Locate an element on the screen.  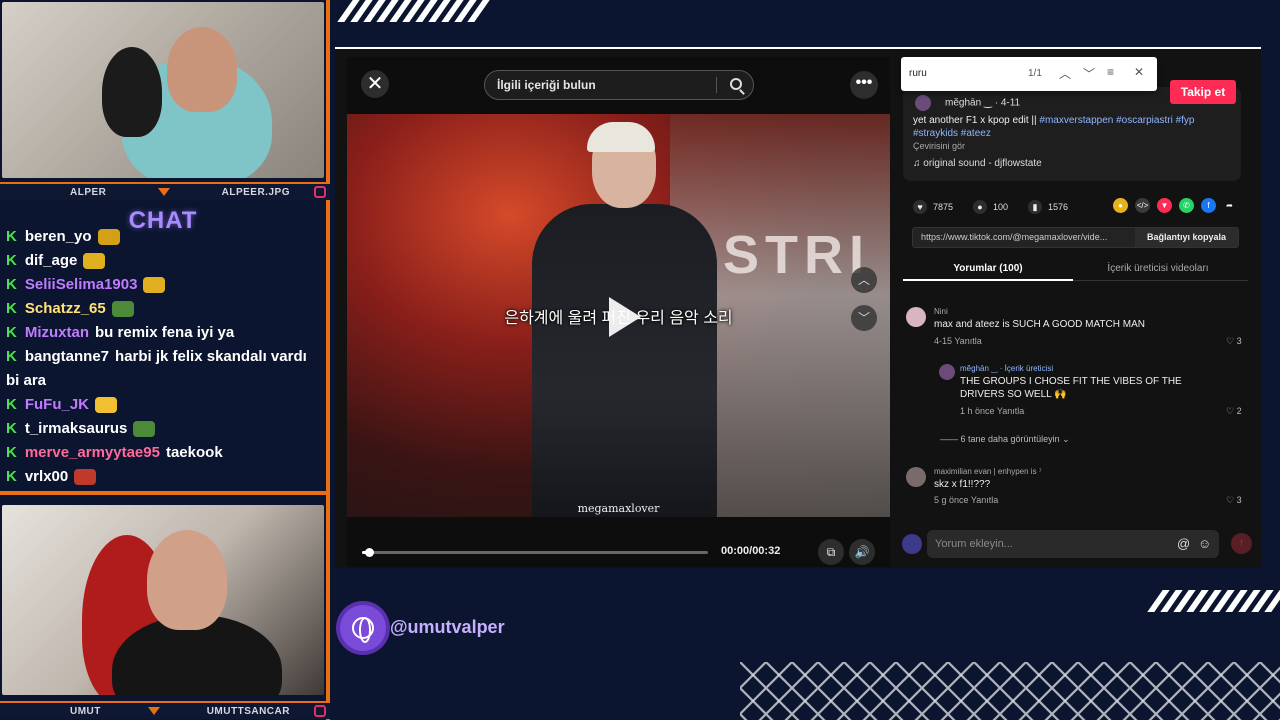
comment-stat: ● 100 is located at coordinates (990, 207).